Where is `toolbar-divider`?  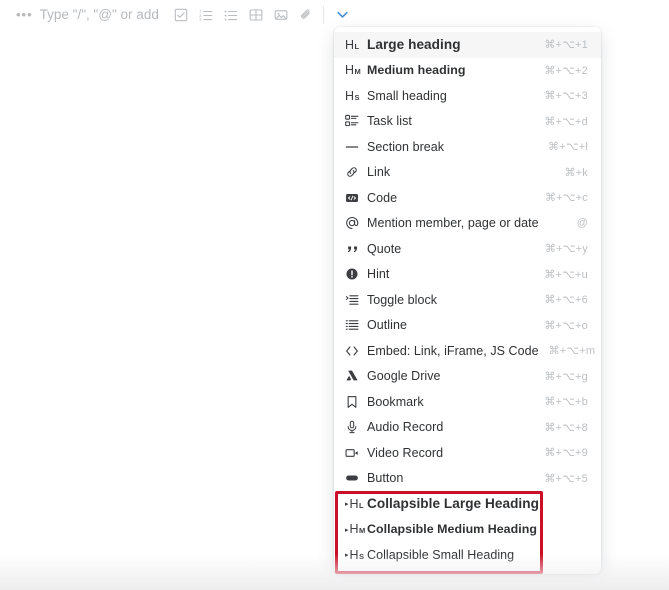 toolbar-divider is located at coordinates (323, 14).